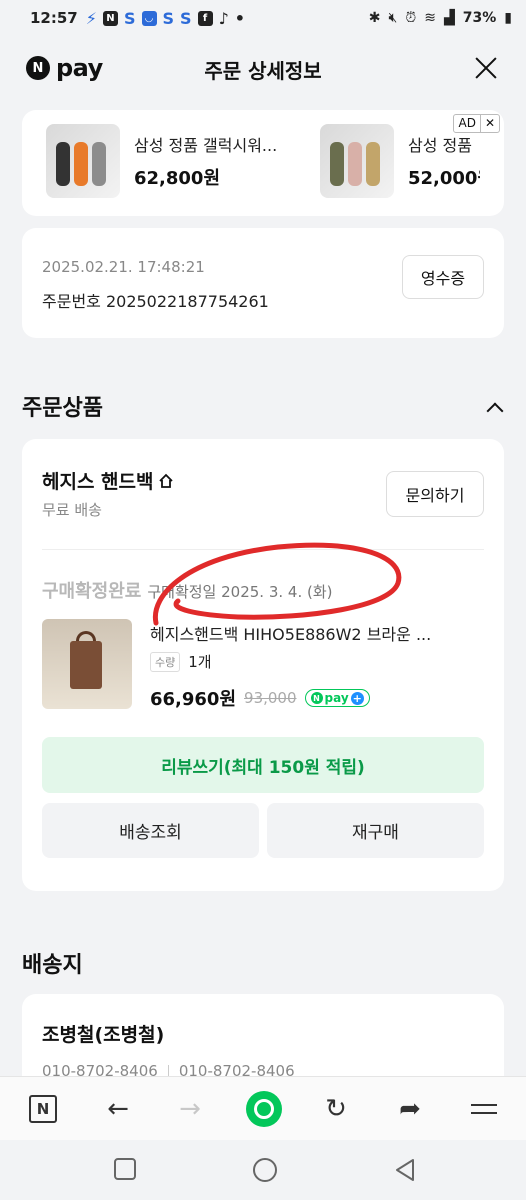 The height and width of the screenshot is (1200, 526). I want to click on product-price: 66,960원, so click(193, 699).